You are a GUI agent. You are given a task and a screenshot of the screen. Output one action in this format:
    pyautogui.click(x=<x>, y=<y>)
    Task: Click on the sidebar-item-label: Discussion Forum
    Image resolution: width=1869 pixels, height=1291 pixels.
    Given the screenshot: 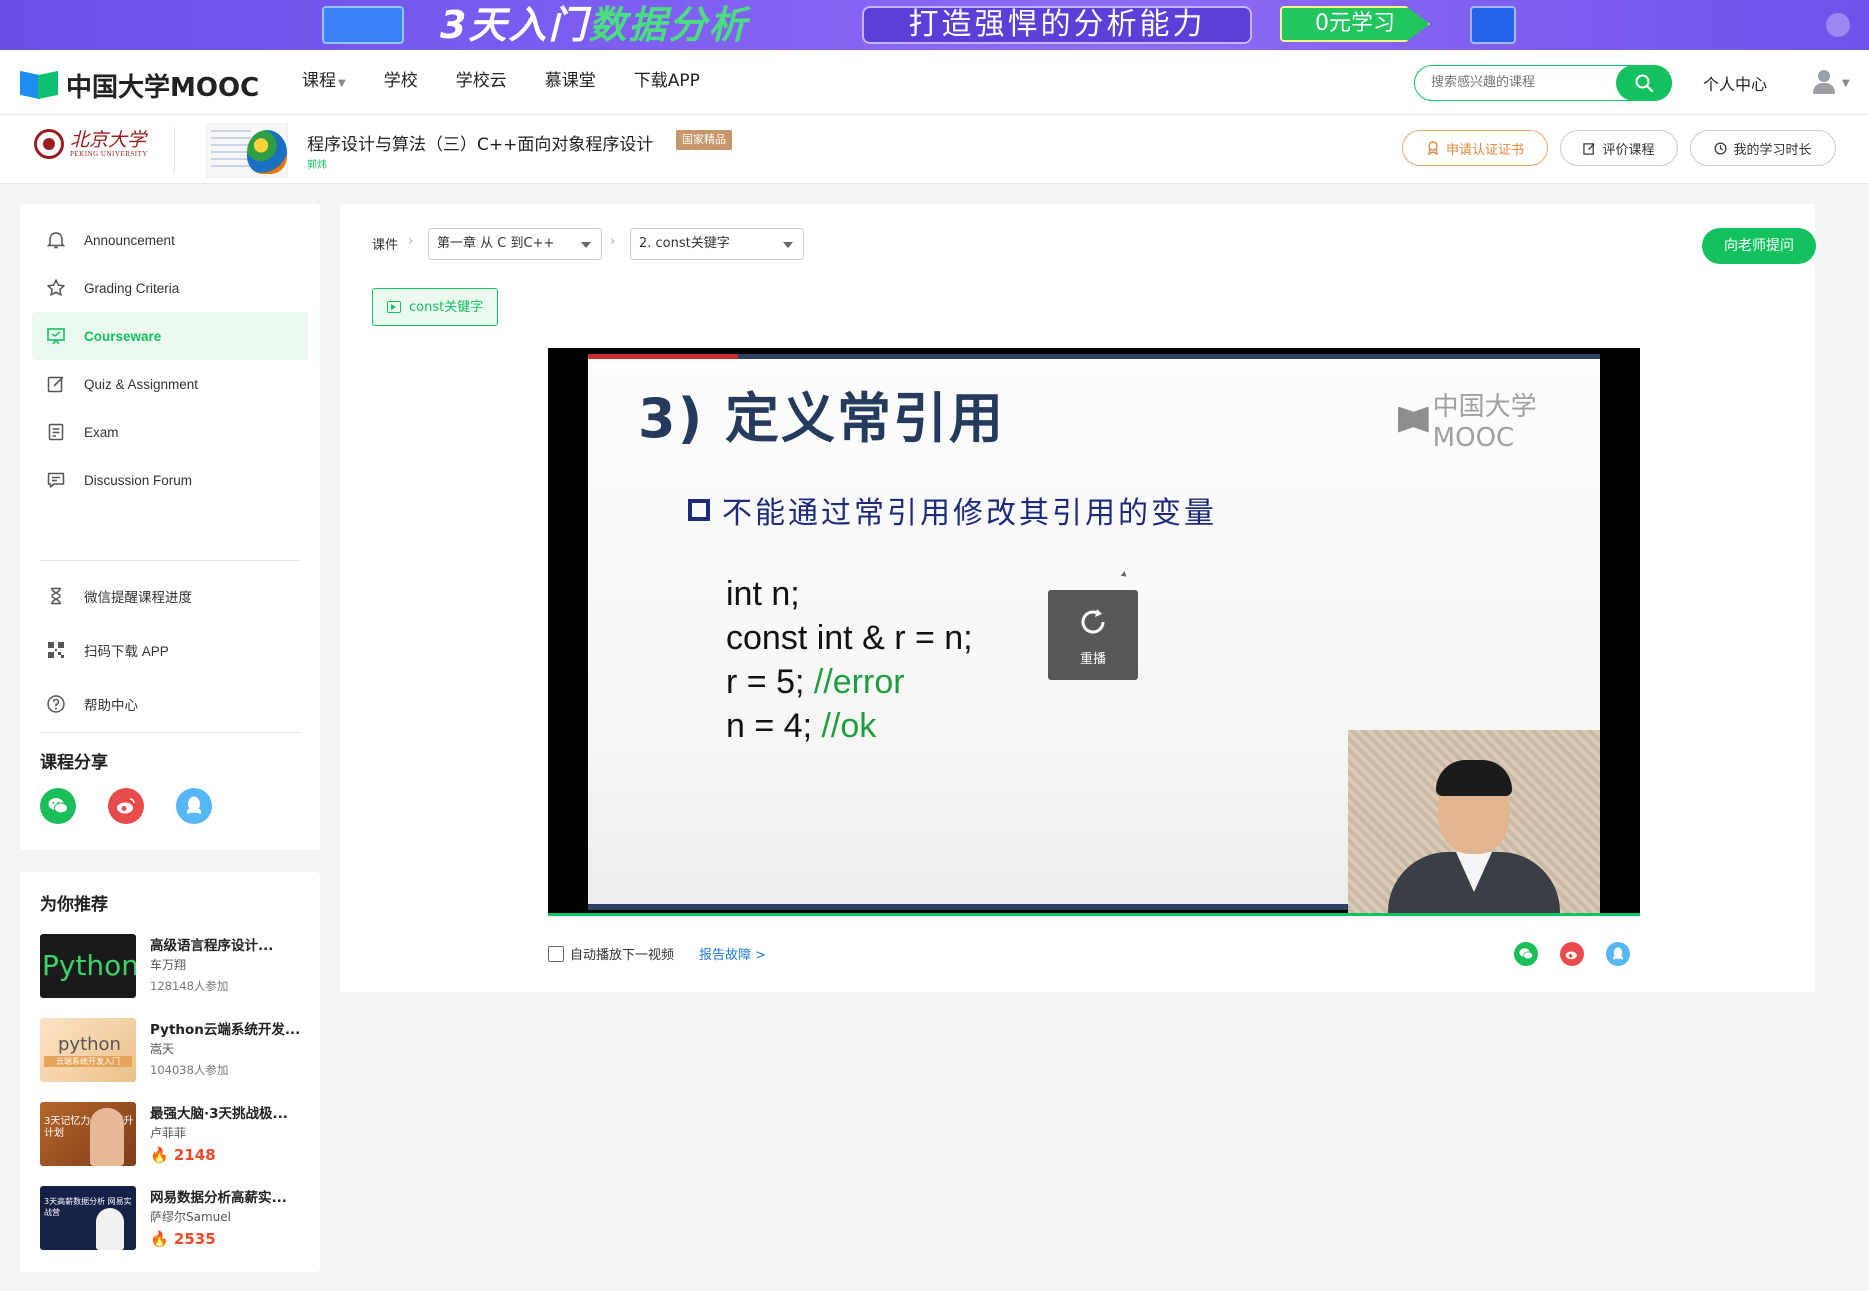 What is the action you would take?
    pyautogui.click(x=138, y=480)
    